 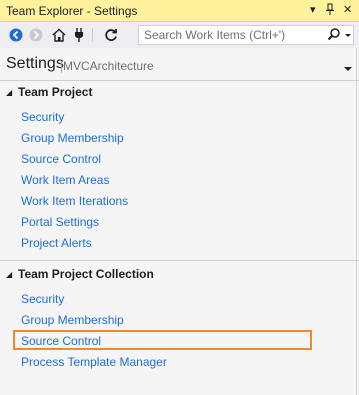 What do you see at coordinates (61, 159) in the screenshot?
I see `link-project-source-control: Source Control` at bounding box center [61, 159].